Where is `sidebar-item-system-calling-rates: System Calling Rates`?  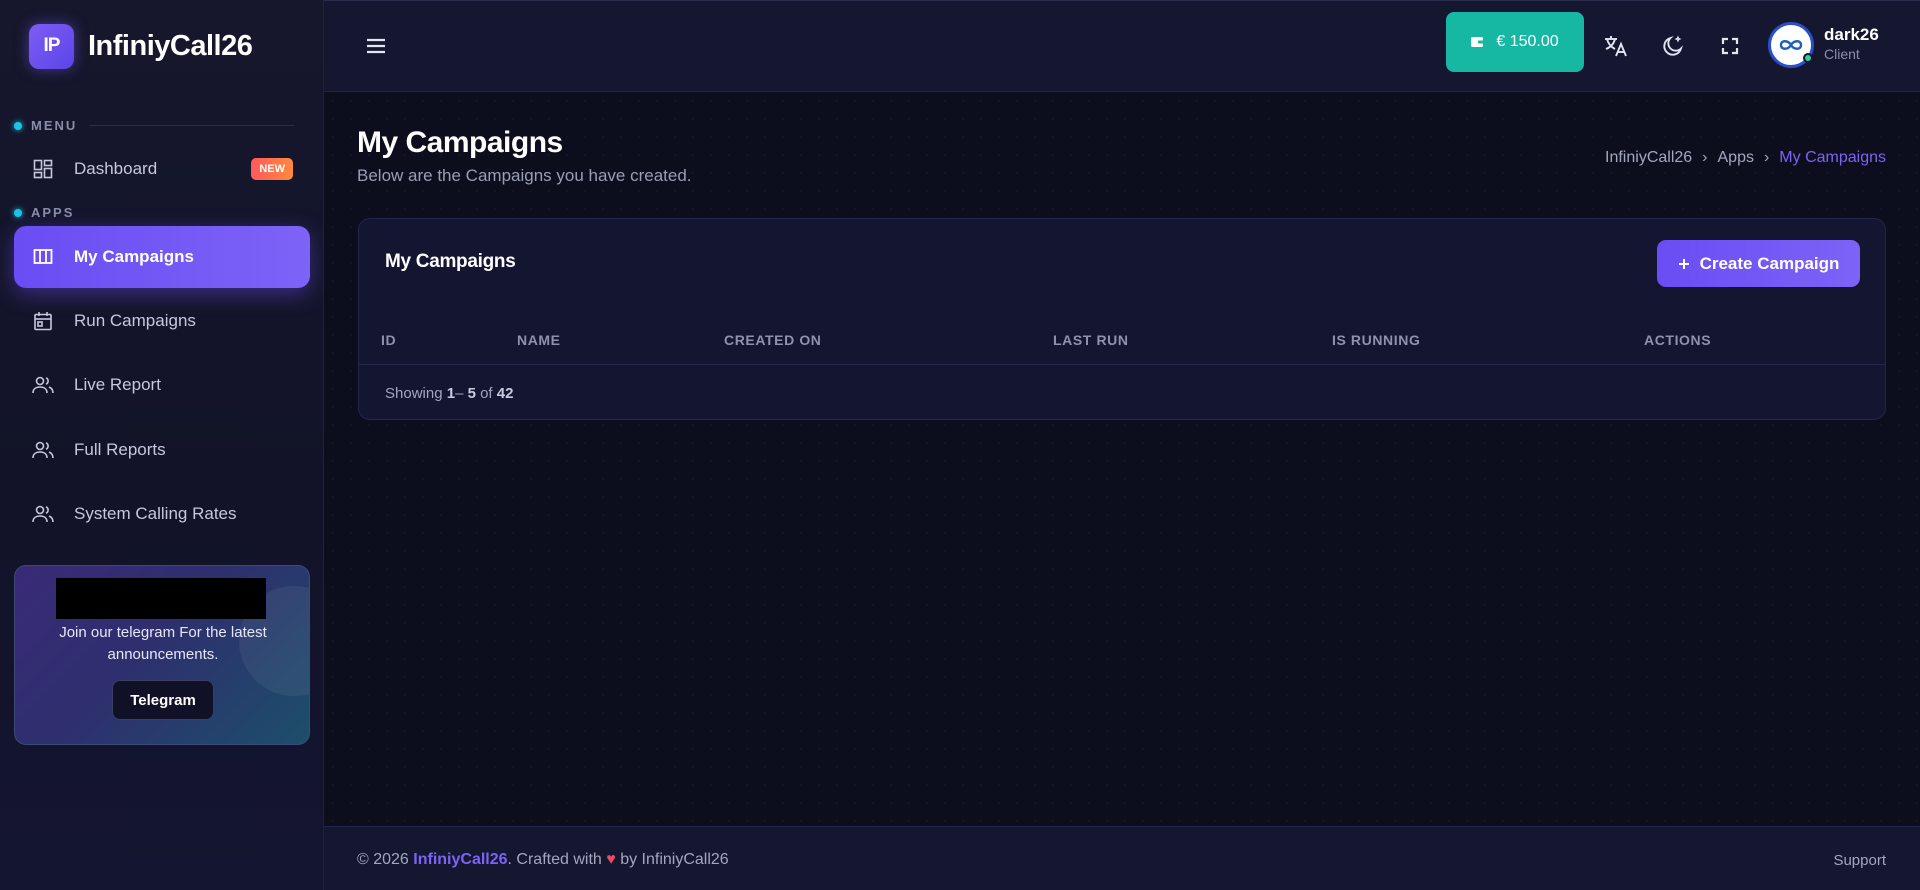 sidebar-item-system-calling-rates: System Calling Rates is located at coordinates (162, 514).